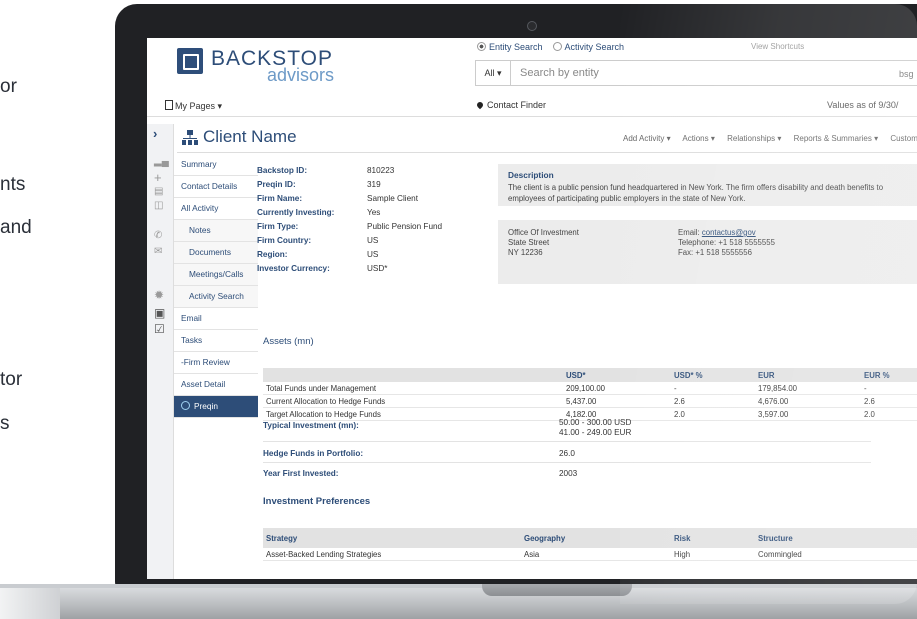 Image resolution: width=917 pixels, height=619 pixels. Describe the element at coordinates (216, 319) in the screenshot. I see `nav-email: Email` at that location.